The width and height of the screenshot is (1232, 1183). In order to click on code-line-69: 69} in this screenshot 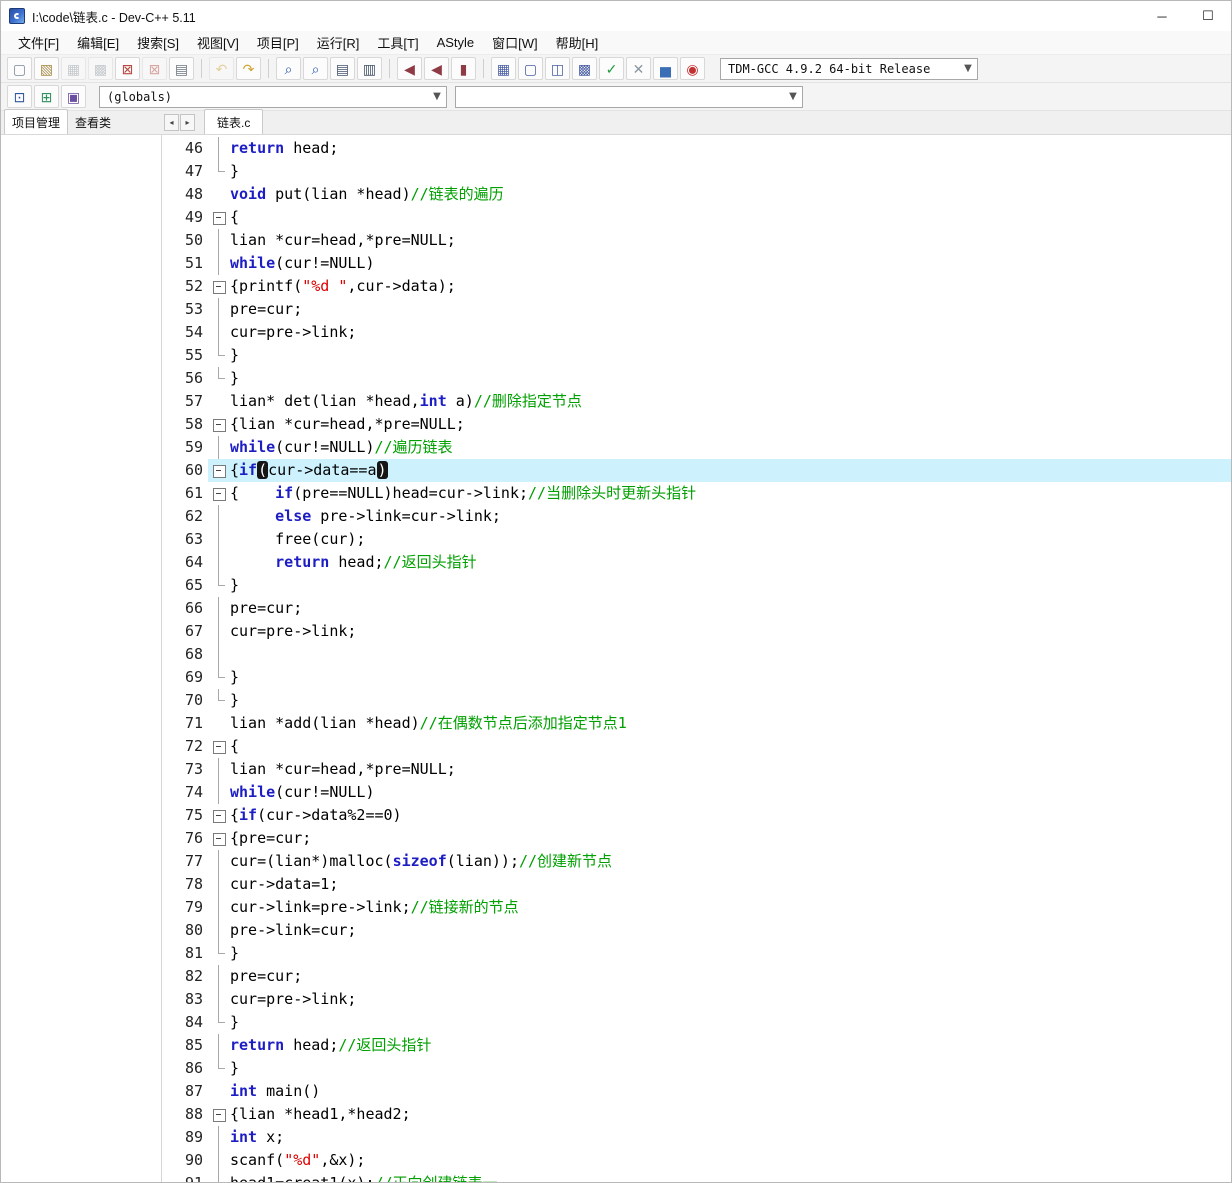, I will do `click(696, 677)`.